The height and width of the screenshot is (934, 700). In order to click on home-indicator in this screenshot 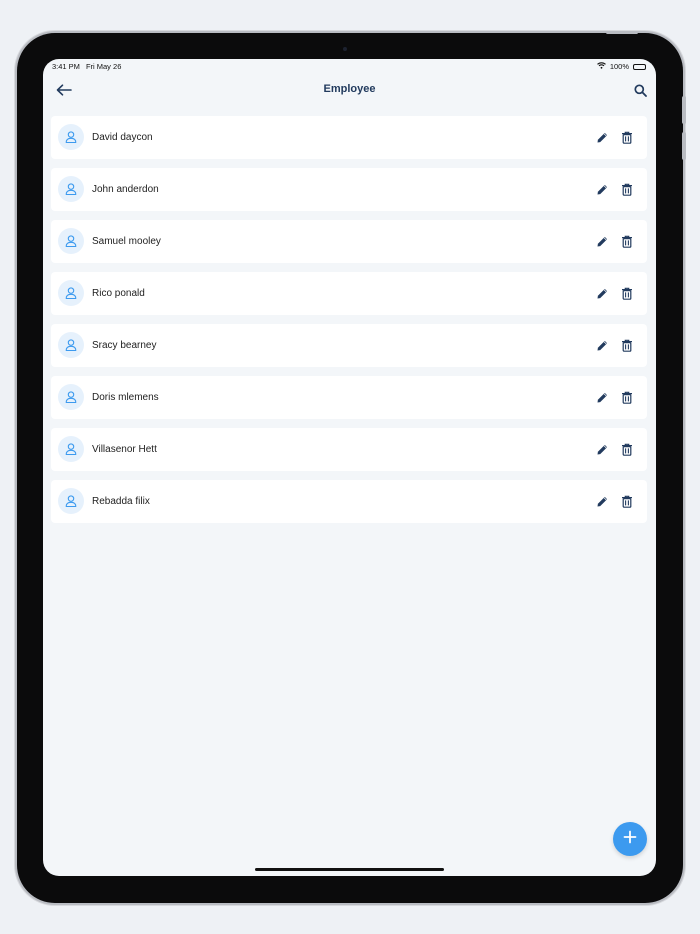, I will do `click(349, 869)`.